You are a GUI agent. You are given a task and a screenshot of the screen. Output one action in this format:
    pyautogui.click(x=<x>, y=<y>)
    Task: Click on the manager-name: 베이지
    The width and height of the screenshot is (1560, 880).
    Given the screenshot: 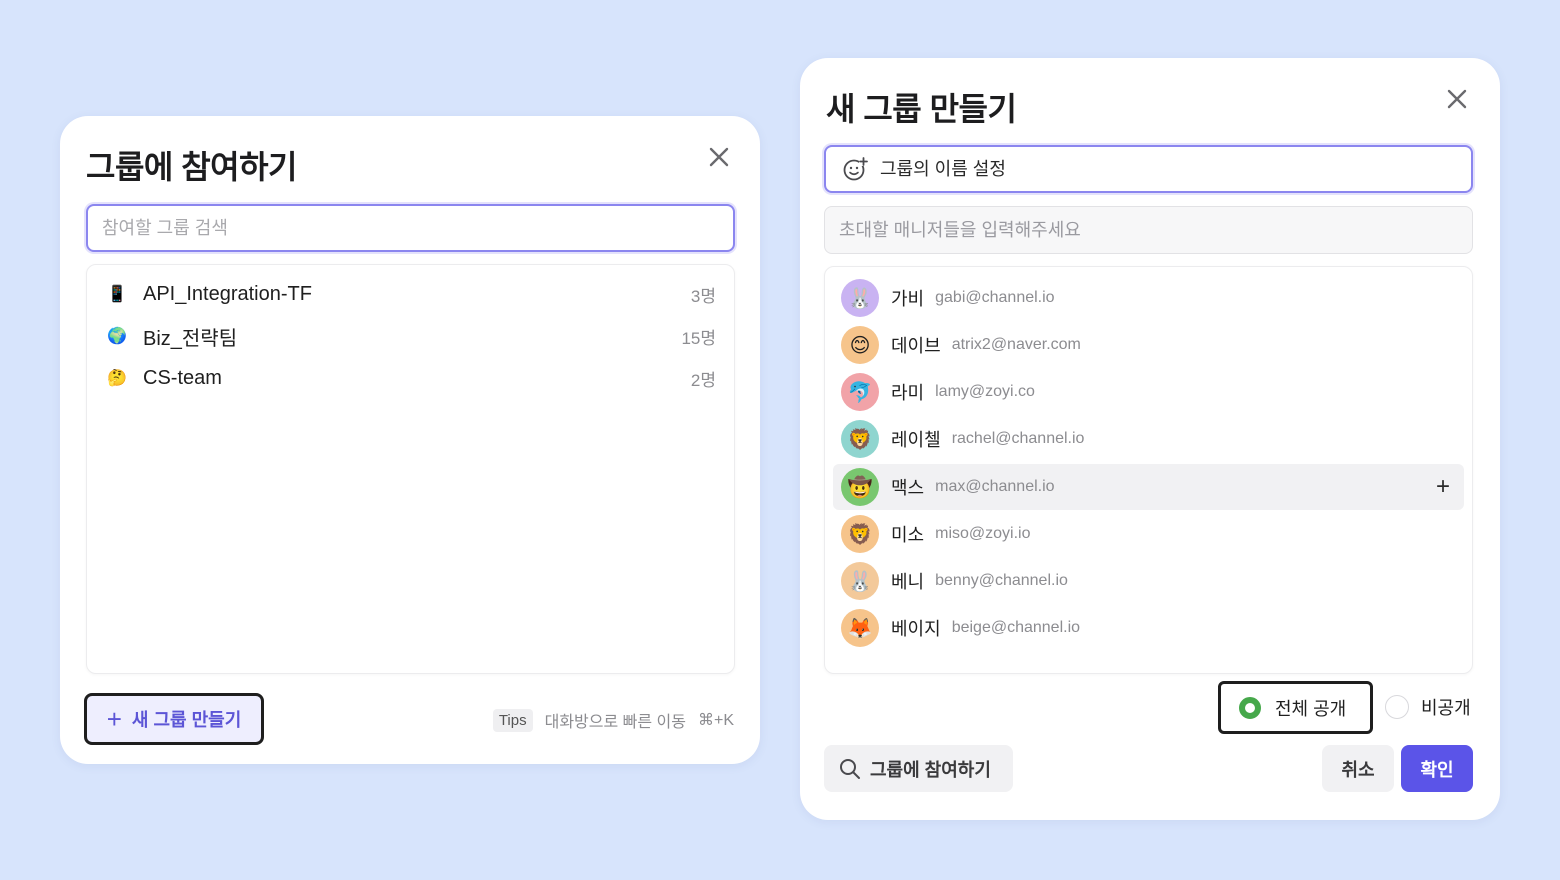 What is the action you would take?
    pyautogui.click(x=916, y=629)
    